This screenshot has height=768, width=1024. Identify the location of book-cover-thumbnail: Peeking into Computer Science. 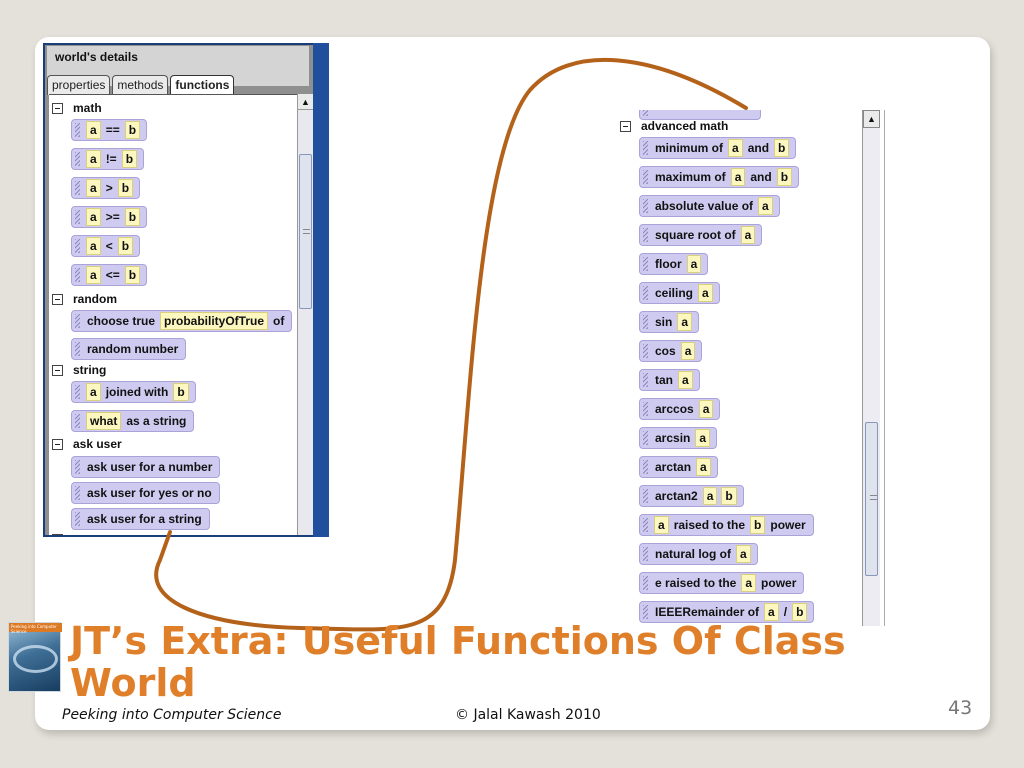
(35, 657).